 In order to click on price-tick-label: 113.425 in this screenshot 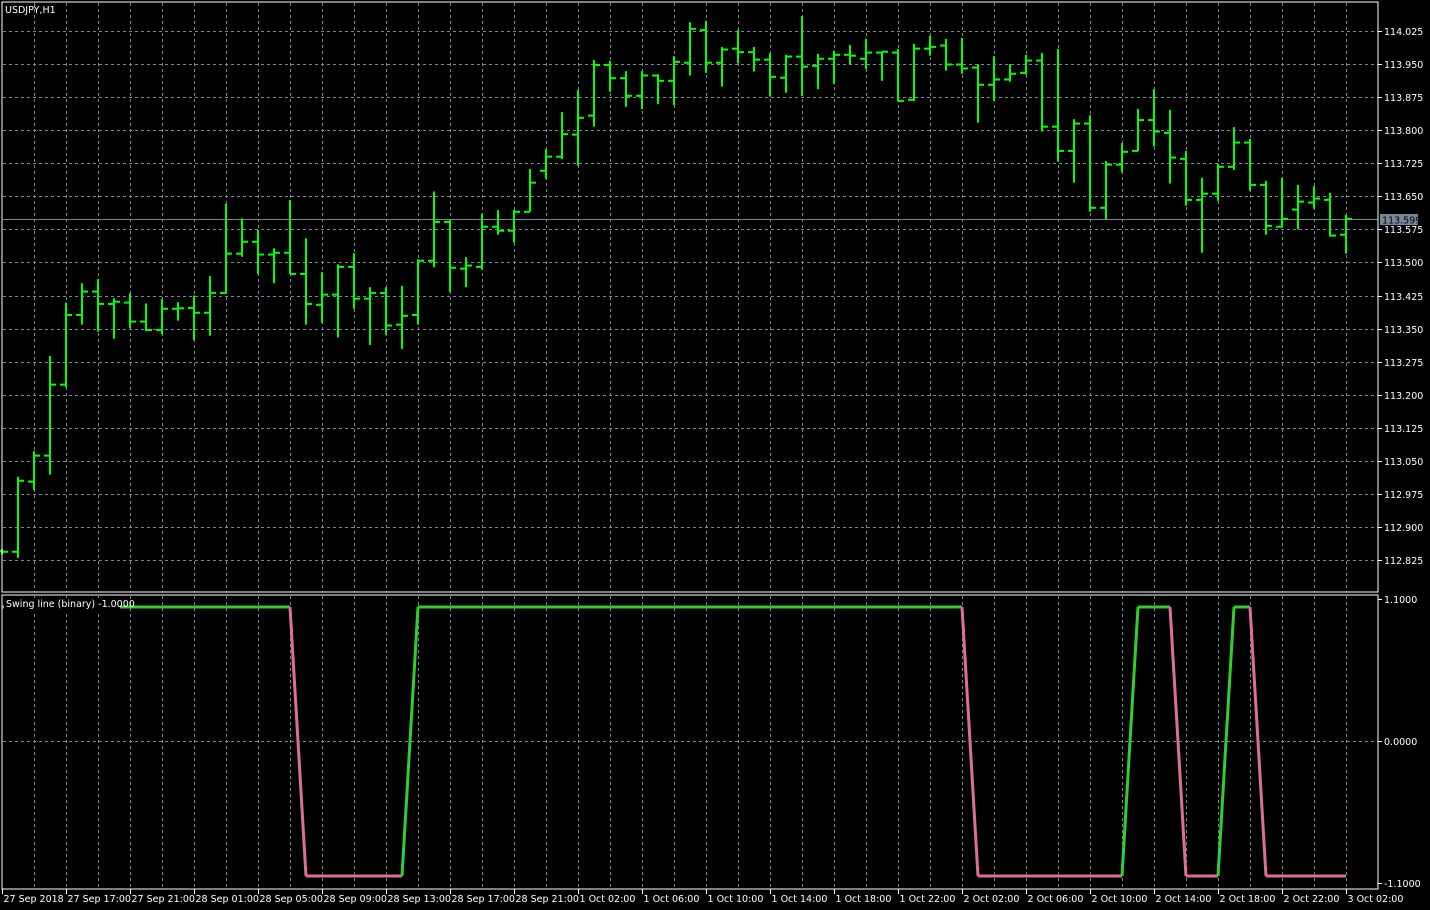, I will do `click(1403, 297)`.